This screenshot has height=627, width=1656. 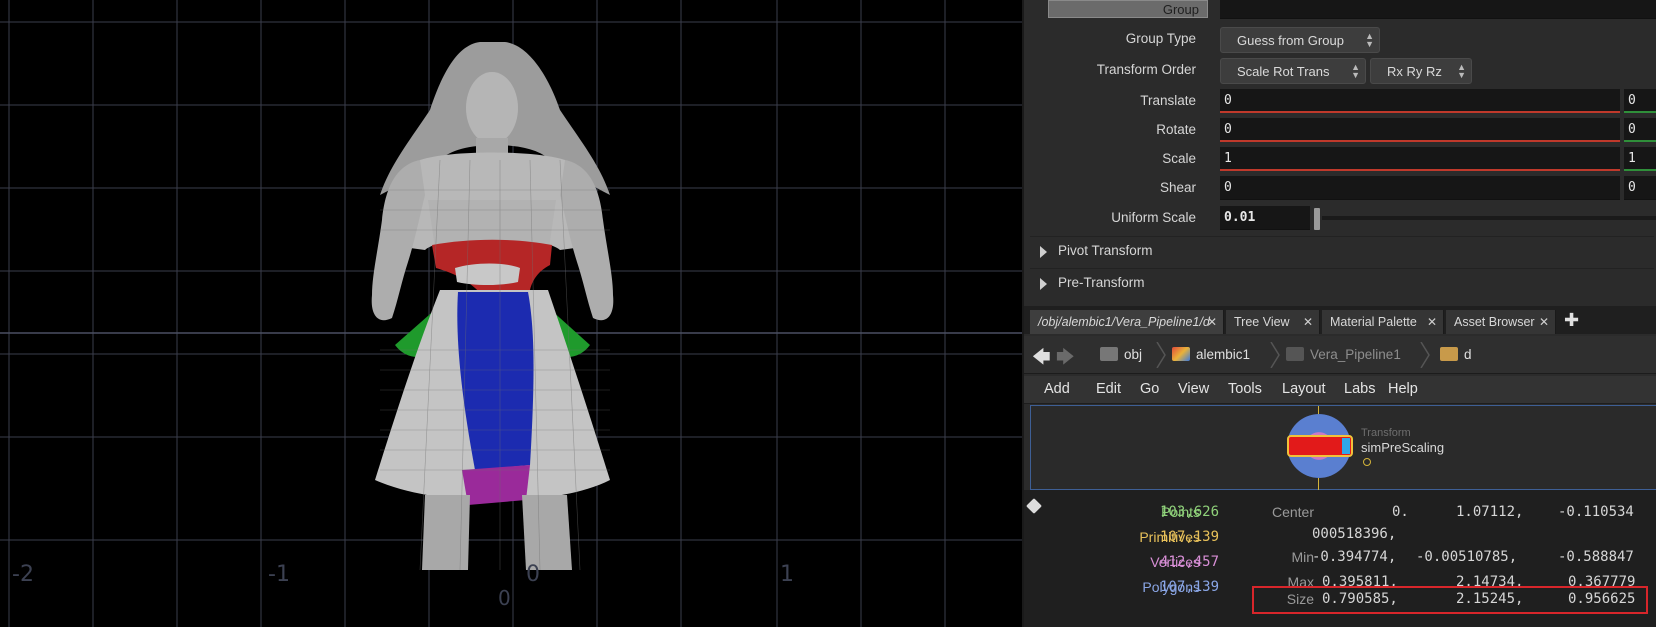 What do you see at coordinates (1386, 433) in the screenshot?
I see `node-type-label: Transform` at bounding box center [1386, 433].